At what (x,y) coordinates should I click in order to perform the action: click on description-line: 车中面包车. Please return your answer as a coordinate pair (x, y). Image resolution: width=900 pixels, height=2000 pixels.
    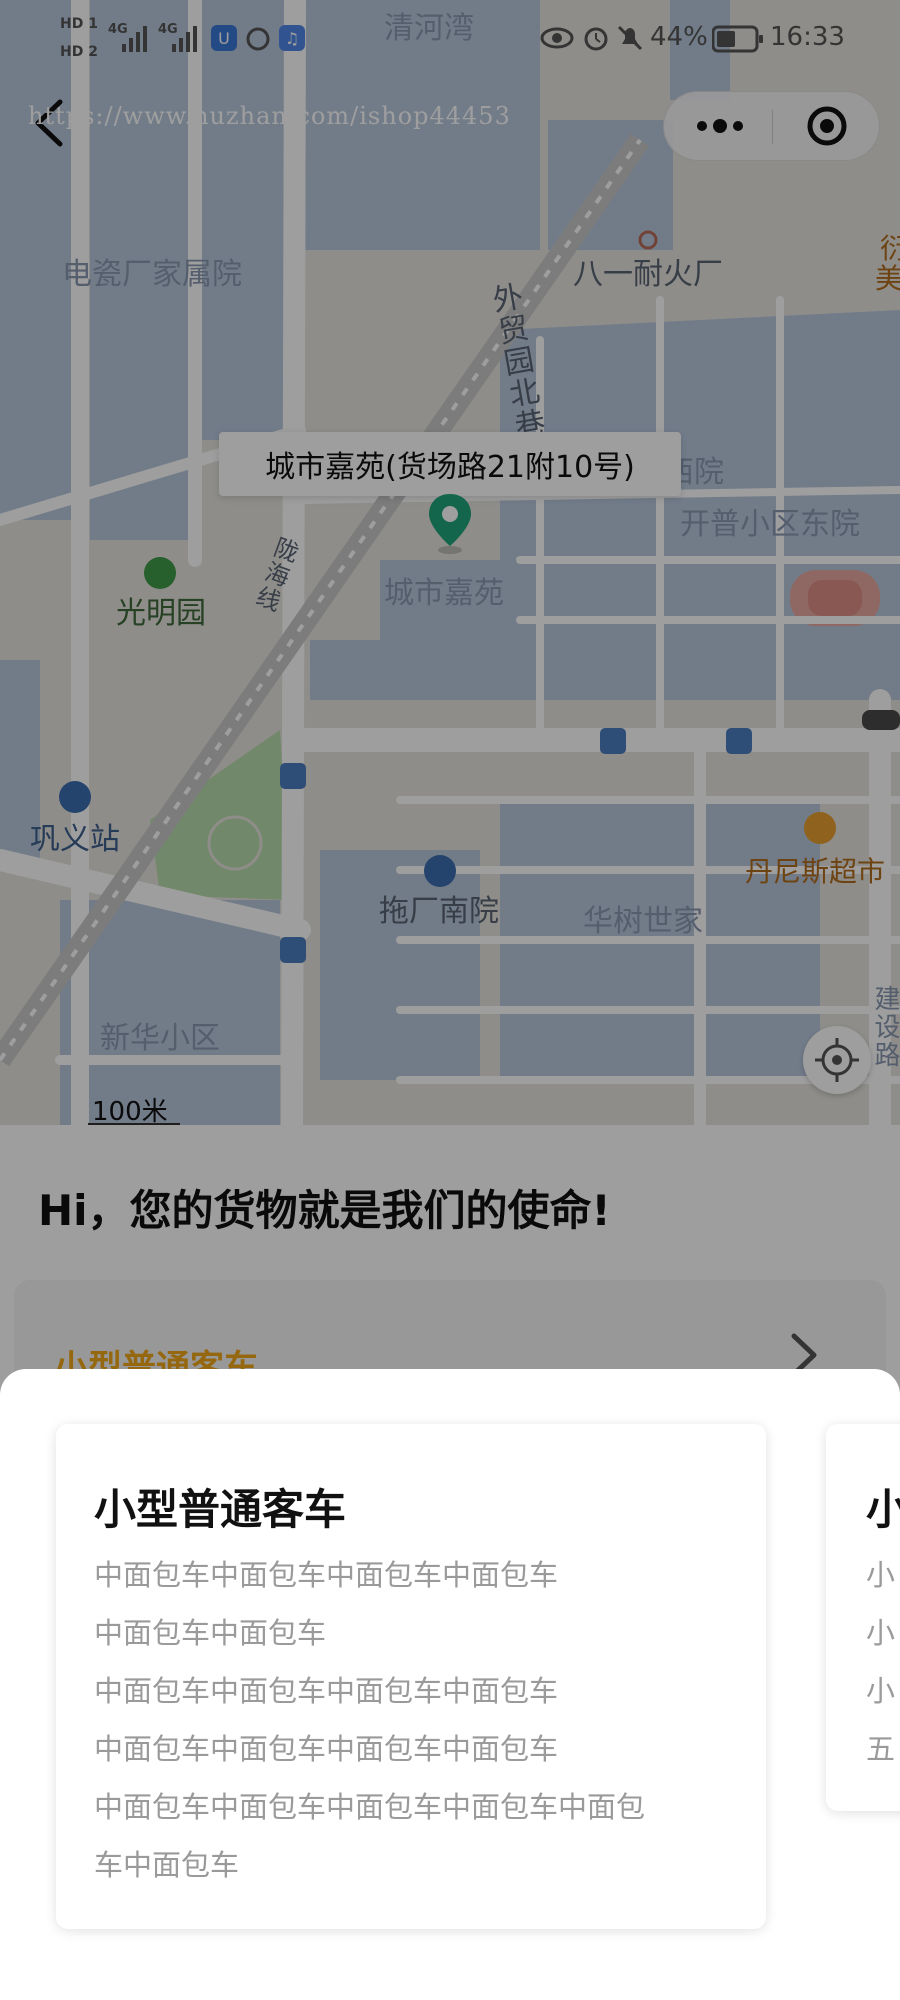
    Looking at the image, I should click on (167, 1865).